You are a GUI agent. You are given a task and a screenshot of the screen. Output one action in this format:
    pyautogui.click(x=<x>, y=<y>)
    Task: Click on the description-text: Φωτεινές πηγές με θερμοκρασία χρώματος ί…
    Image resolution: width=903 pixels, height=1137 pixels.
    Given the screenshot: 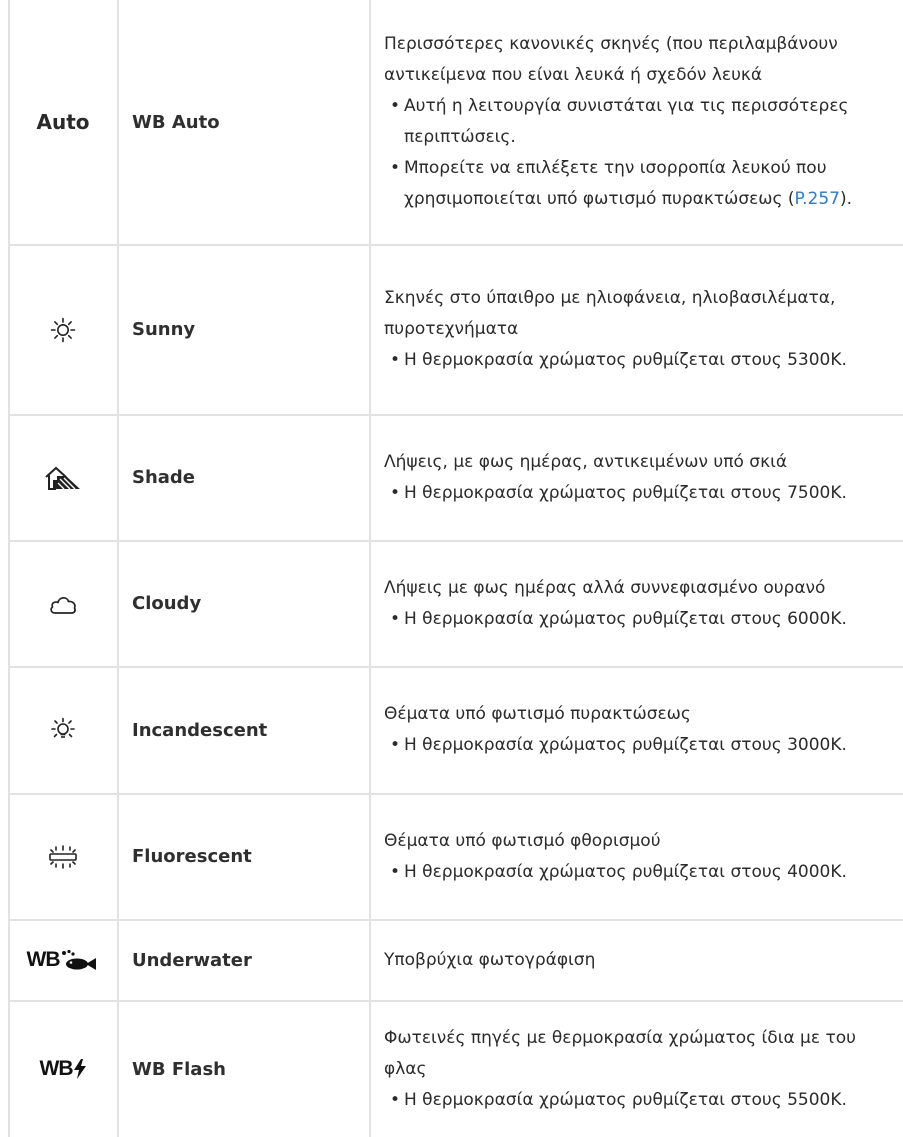 What is the action you would take?
    pyautogui.click(x=620, y=1053)
    